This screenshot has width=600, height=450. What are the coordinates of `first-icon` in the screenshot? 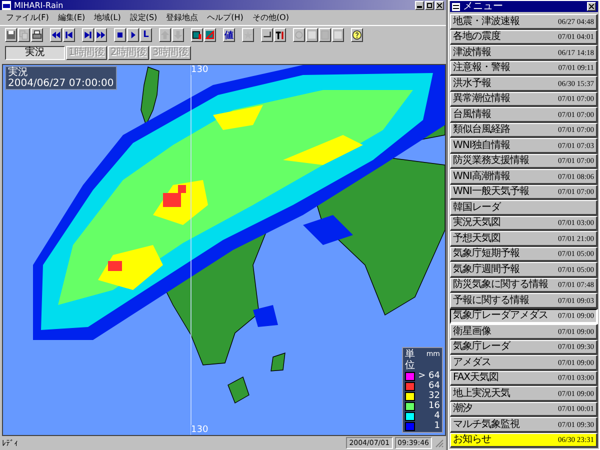 It's located at (56, 35).